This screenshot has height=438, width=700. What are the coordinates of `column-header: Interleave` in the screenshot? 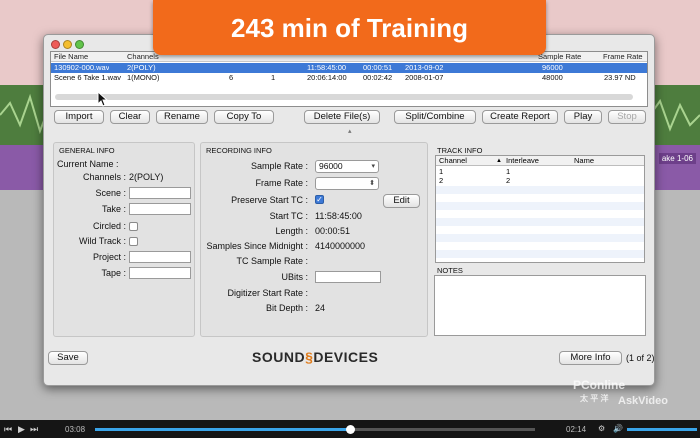 It's located at (522, 161).